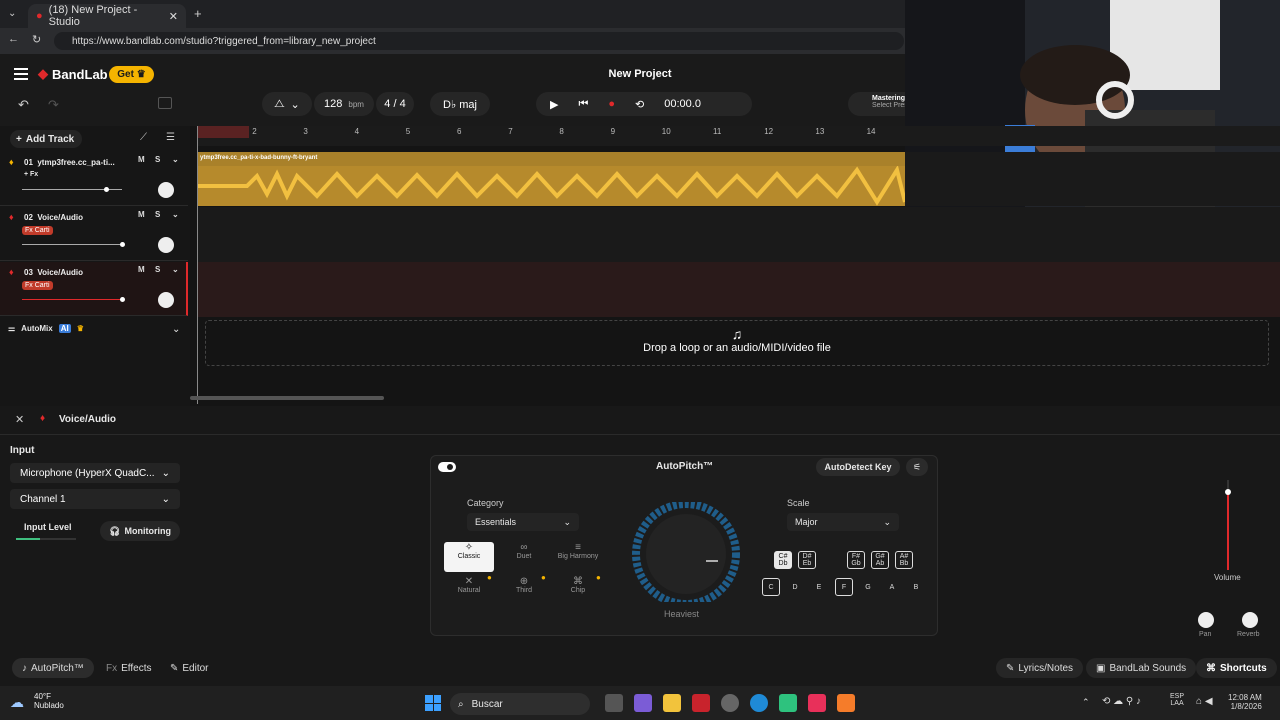 This screenshot has height=720, width=1280. Describe the element at coordinates (94, 289) in the screenshot. I see `track-row-selected: ♦ 03 Voice/Audio Fx Carti M S ⌄` at that location.